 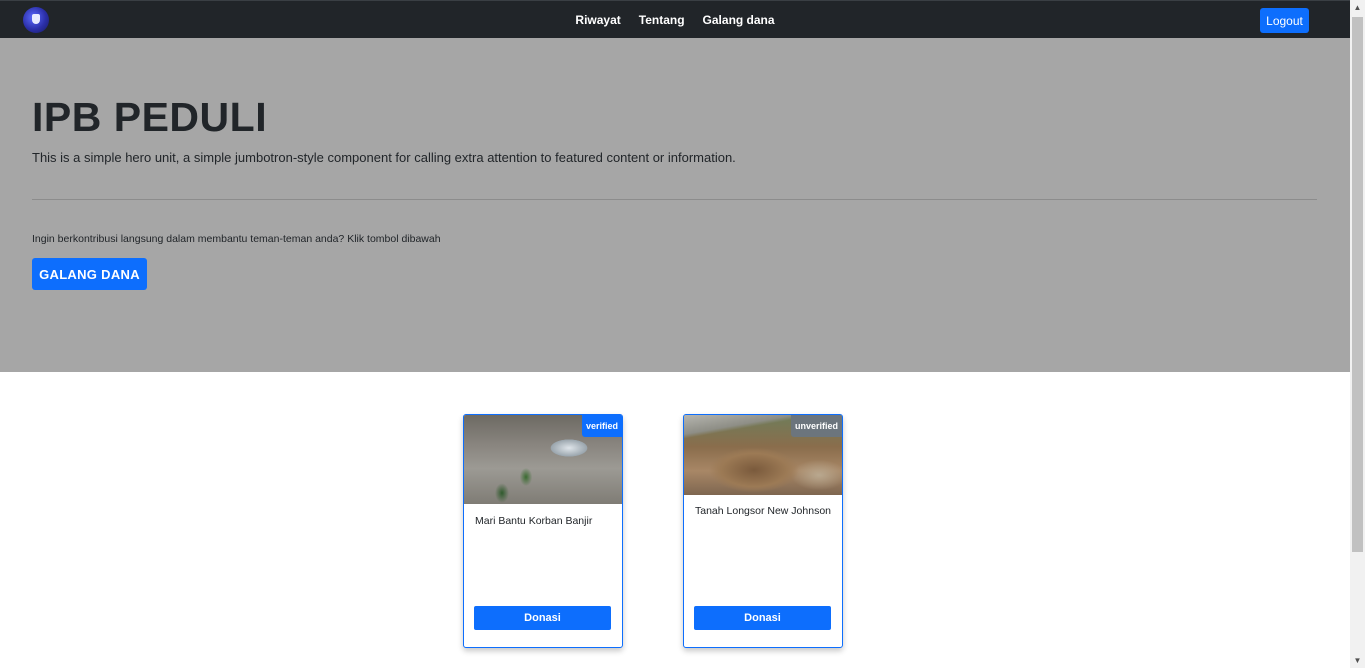 What do you see at coordinates (543, 531) in the screenshot?
I see `campaign-card: verified Mari Bantu Korban Banjir Donasi` at bounding box center [543, 531].